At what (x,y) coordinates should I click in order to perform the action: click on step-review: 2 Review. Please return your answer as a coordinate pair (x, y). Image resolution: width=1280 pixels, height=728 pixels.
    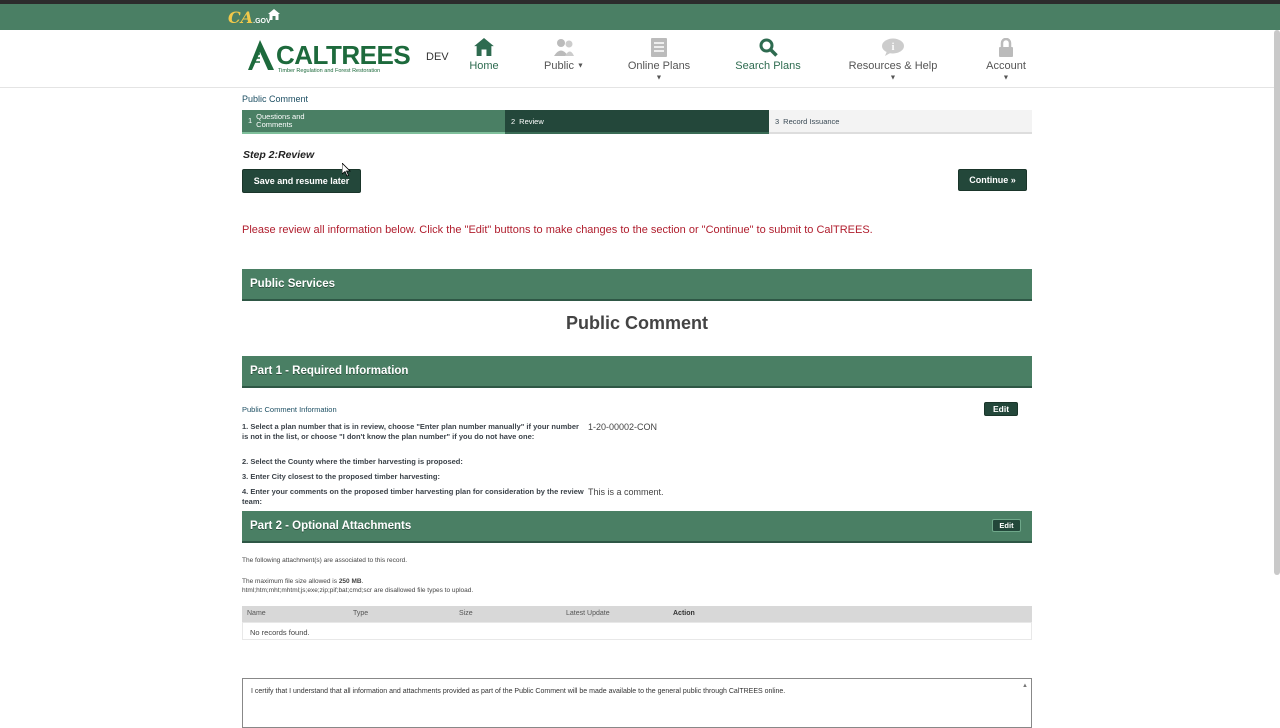
    Looking at the image, I should click on (637, 122).